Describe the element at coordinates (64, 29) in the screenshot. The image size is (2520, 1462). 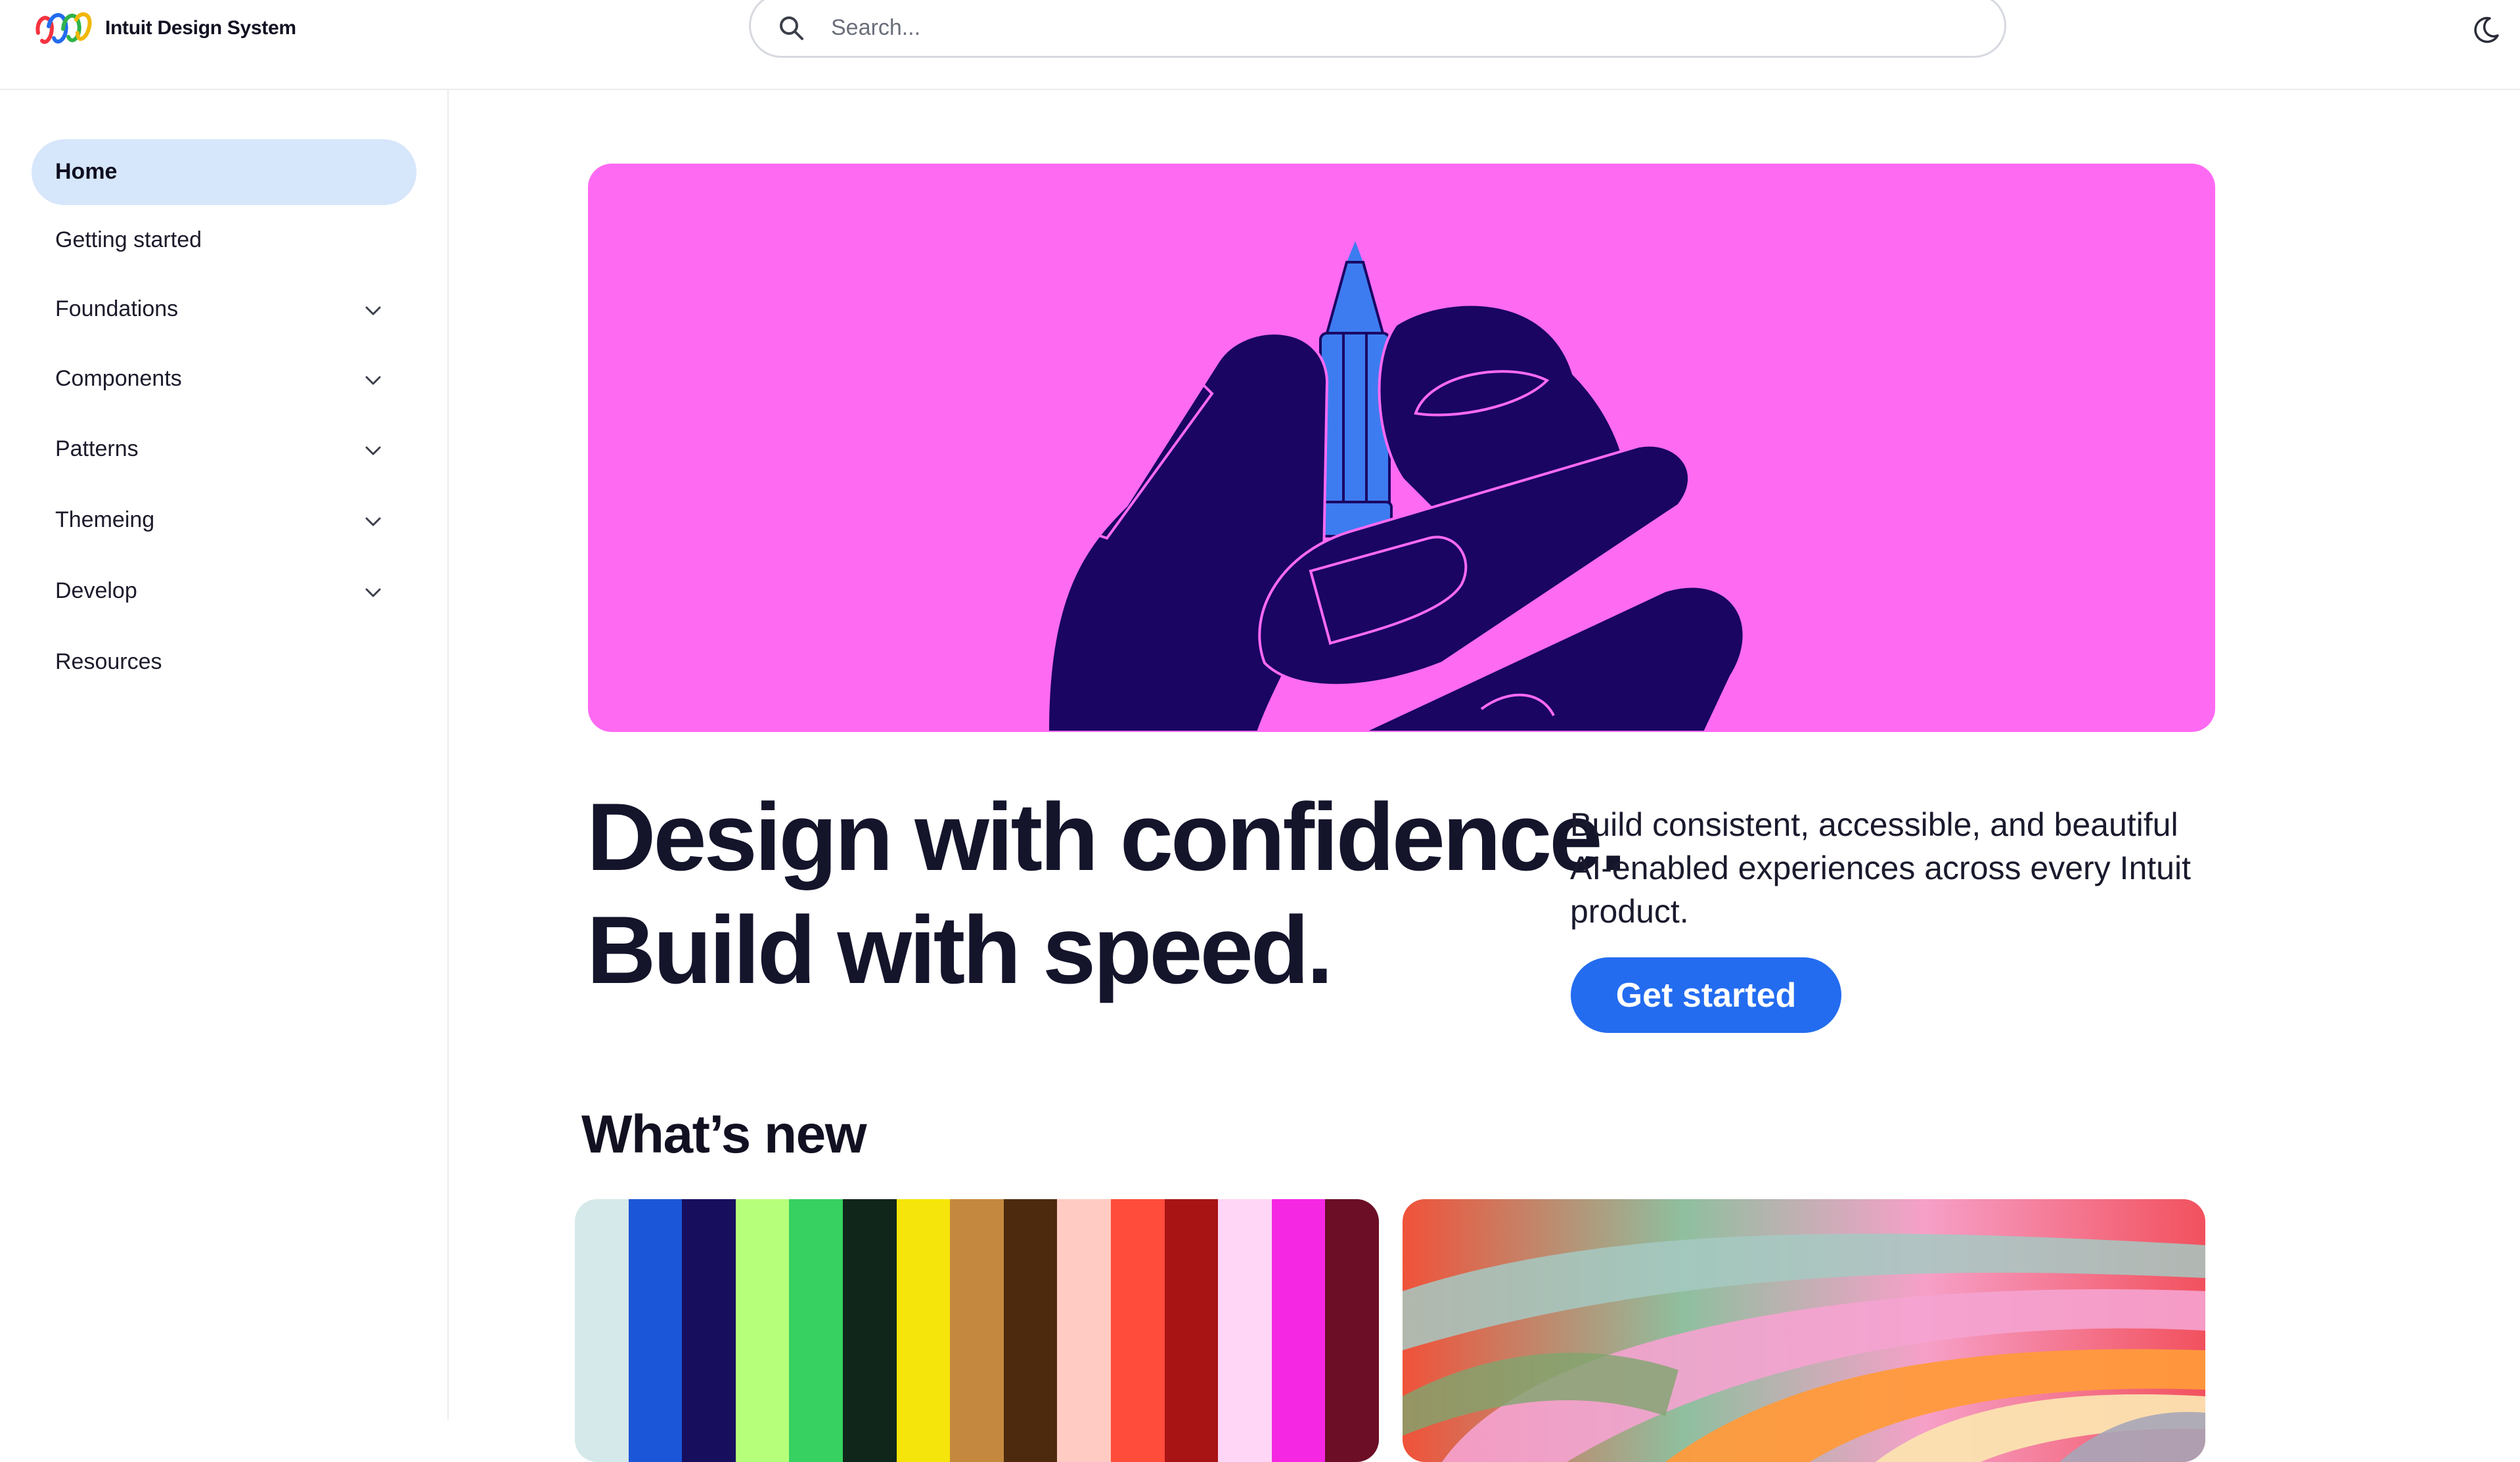
I see `intuit-logo-icon` at that location.